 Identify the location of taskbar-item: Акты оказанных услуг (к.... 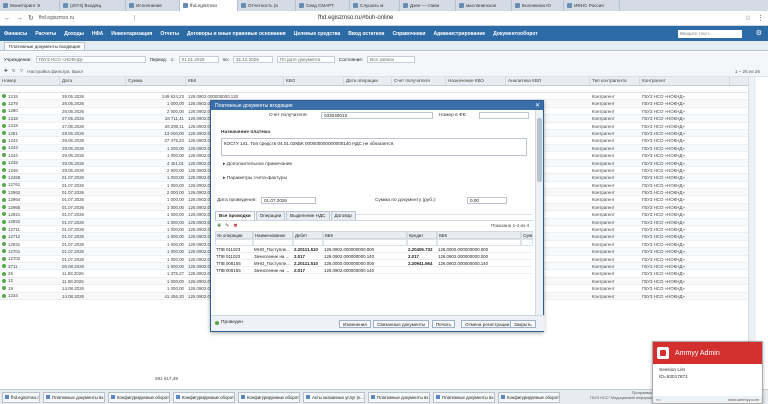
(334, 397).